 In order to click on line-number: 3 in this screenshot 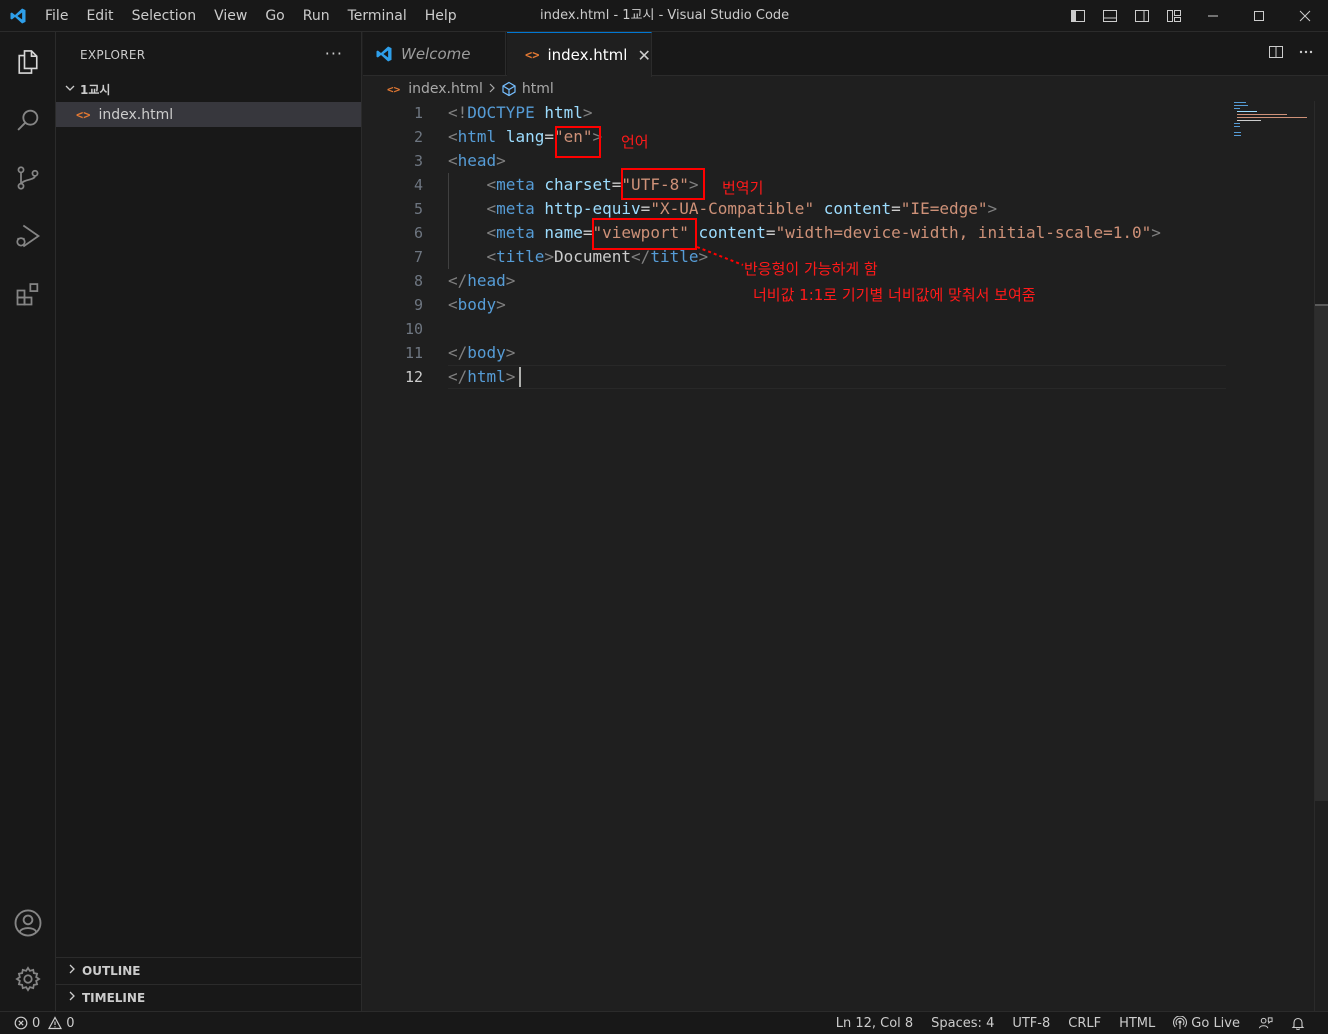, I will do `click(418, 161)`.